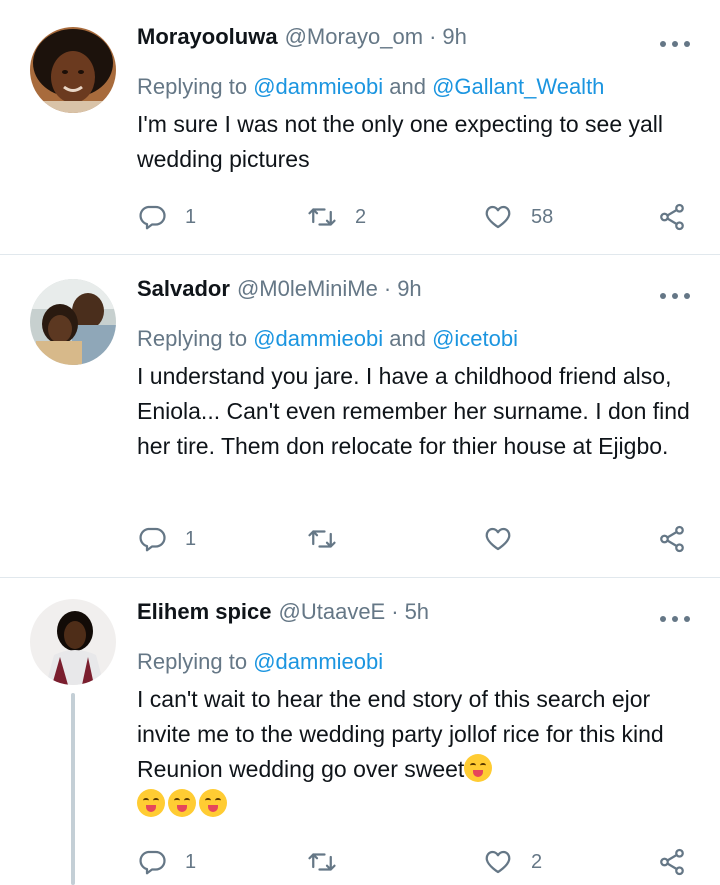  I want to click on timestamp: 5h, so click(417, 612).